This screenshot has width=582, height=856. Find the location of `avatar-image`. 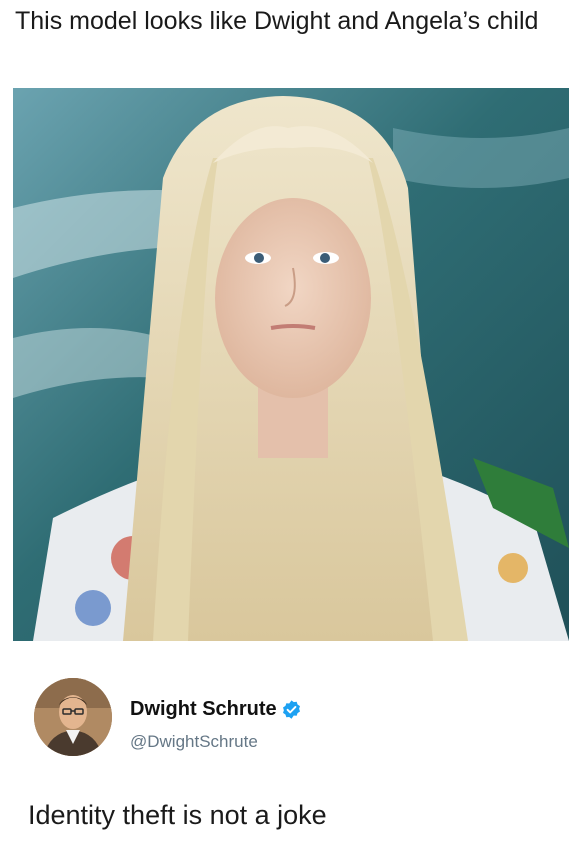

avatar-image is located at coordinates (73, 717).